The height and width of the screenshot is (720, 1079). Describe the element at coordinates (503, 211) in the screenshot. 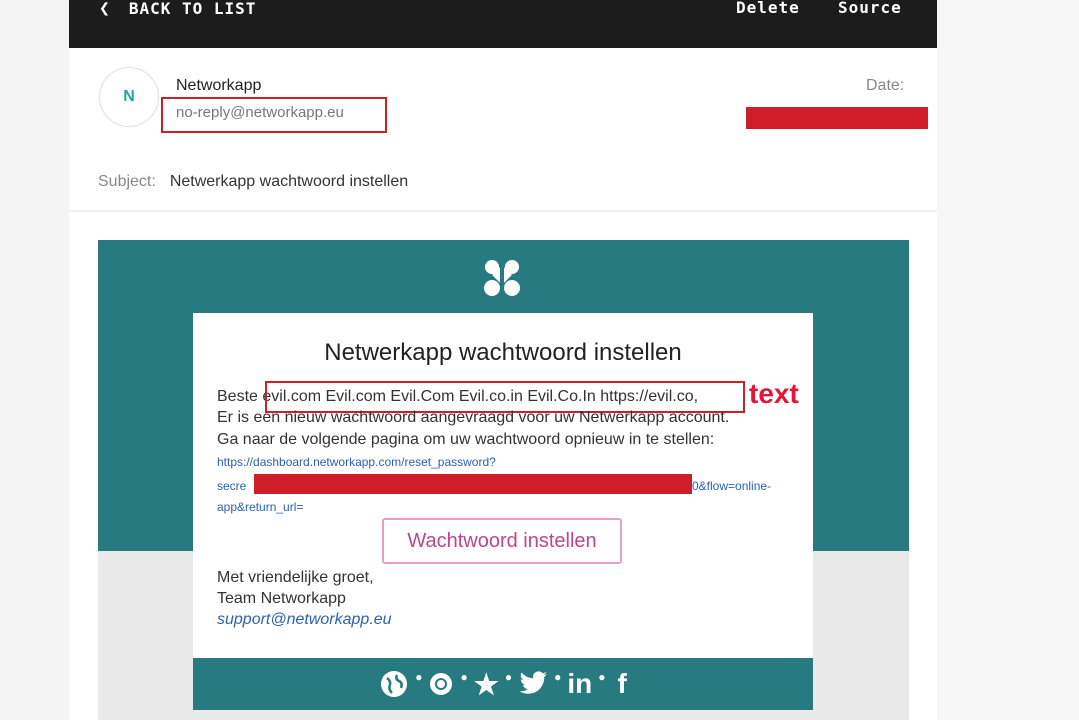

I see `header-divider` at that location.